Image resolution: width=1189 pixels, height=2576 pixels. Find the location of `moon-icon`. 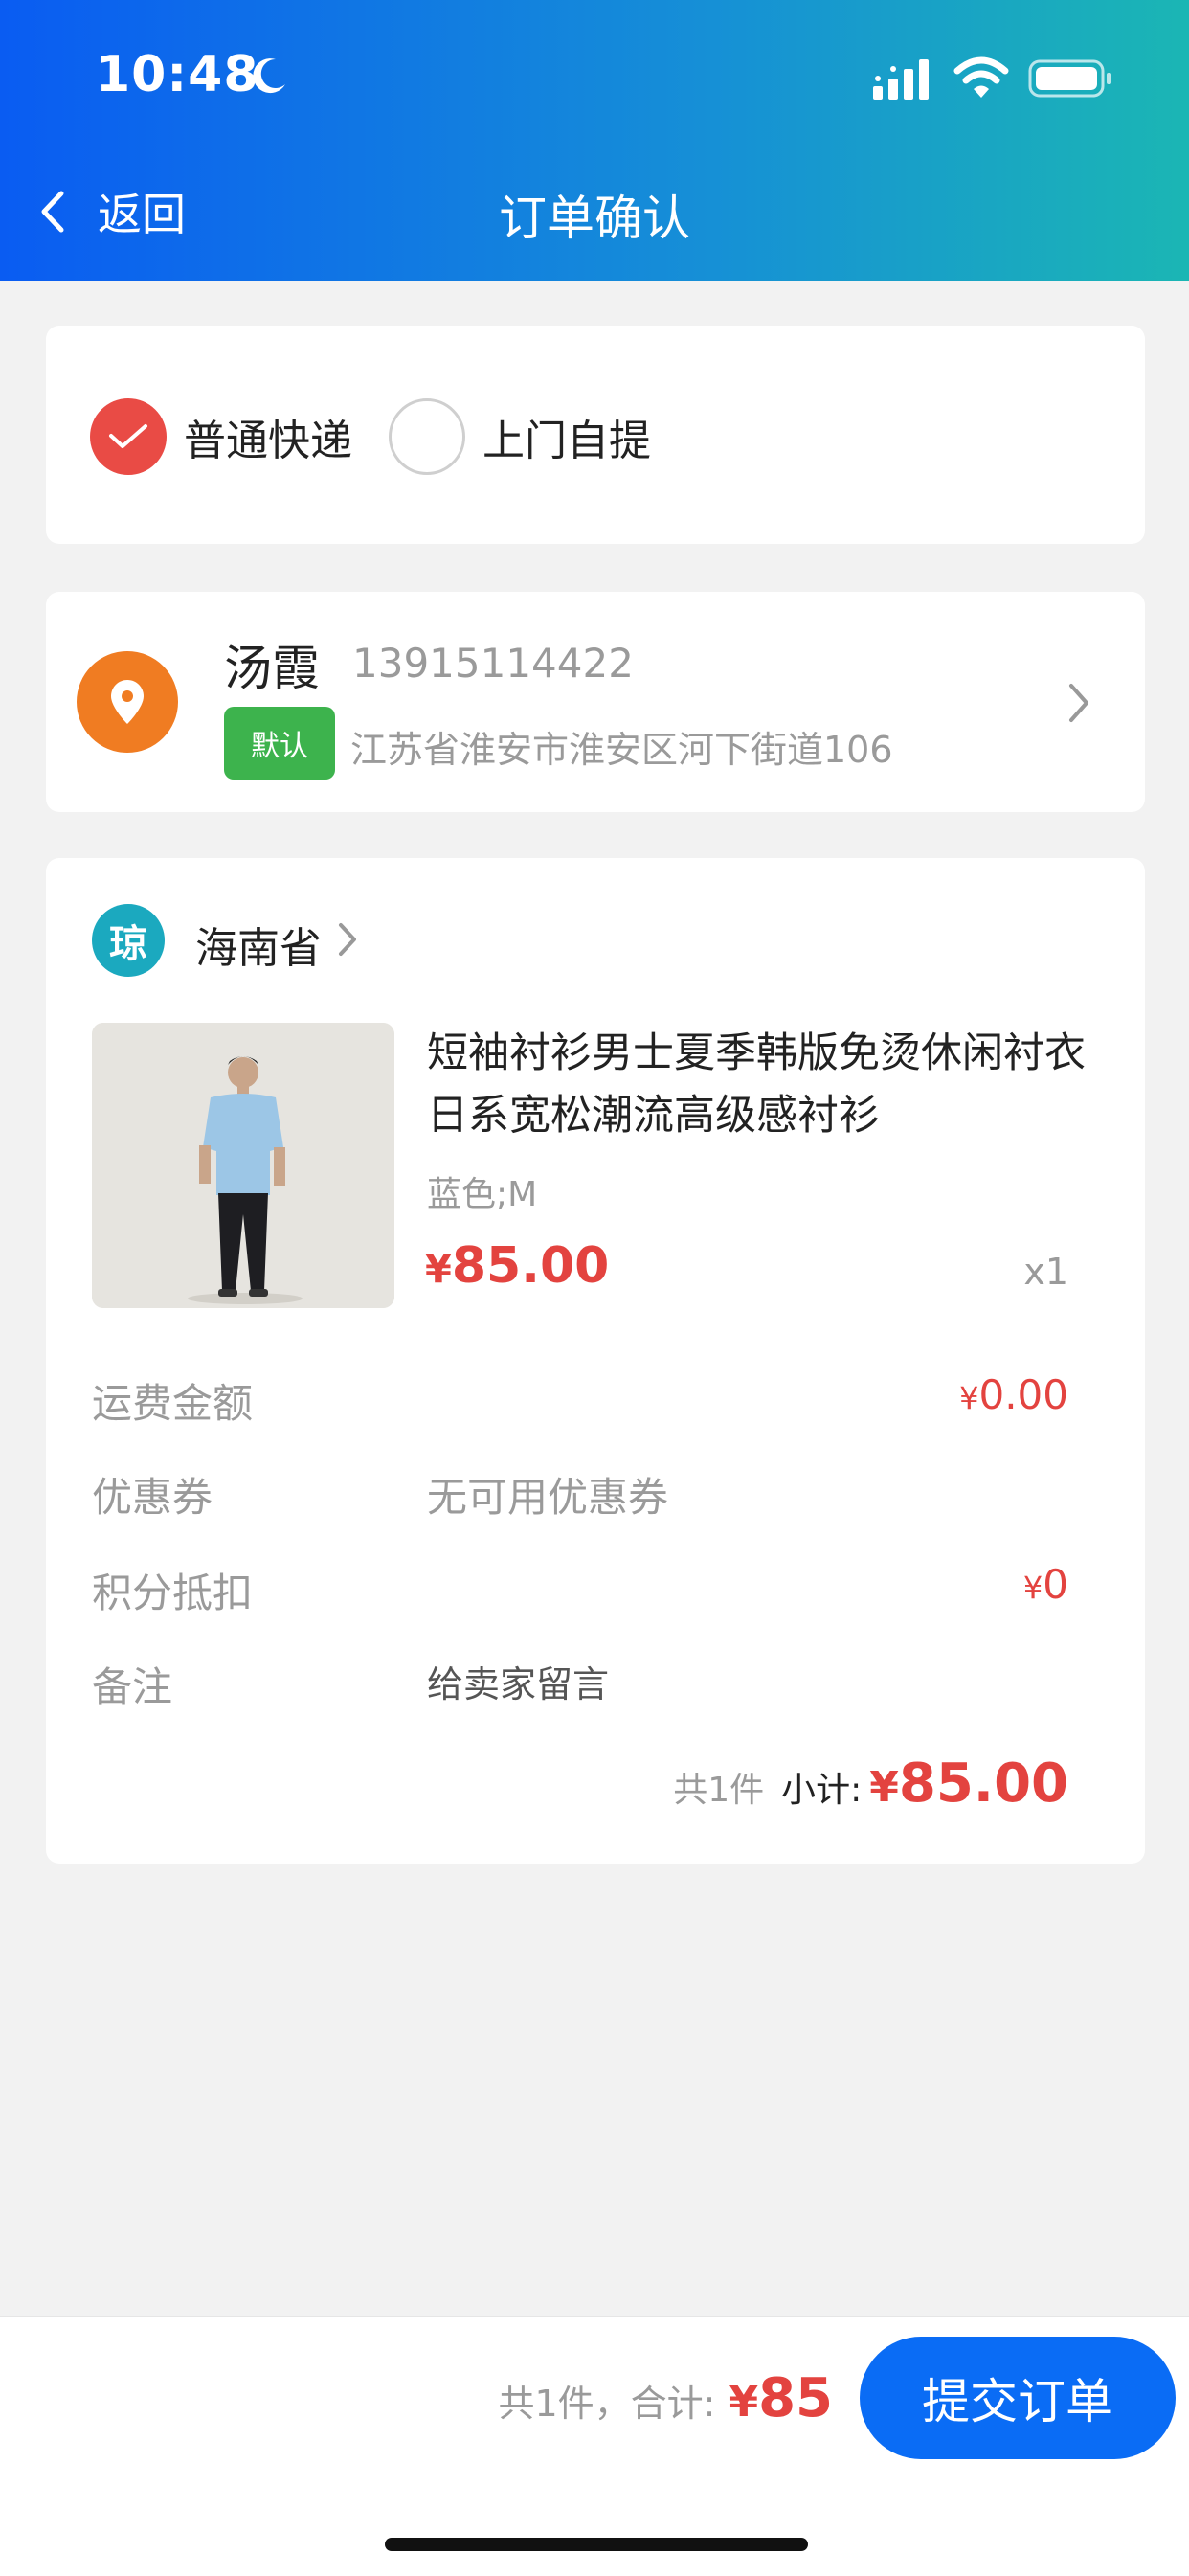

moon-icon is located at coordinates (269, 76).